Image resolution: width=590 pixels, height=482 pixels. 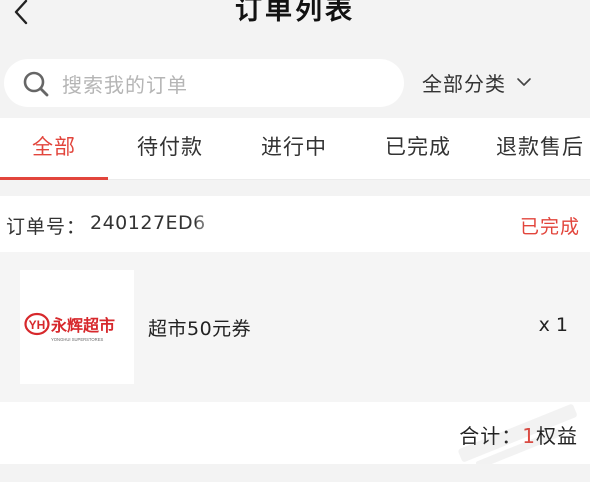 I want to click on order-status-badge: 已完成, so click(x=549, y=227).